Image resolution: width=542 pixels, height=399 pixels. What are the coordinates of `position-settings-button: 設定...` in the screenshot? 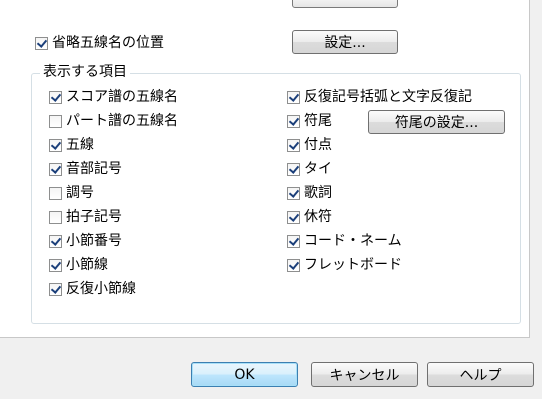 It's located at (345, 42).